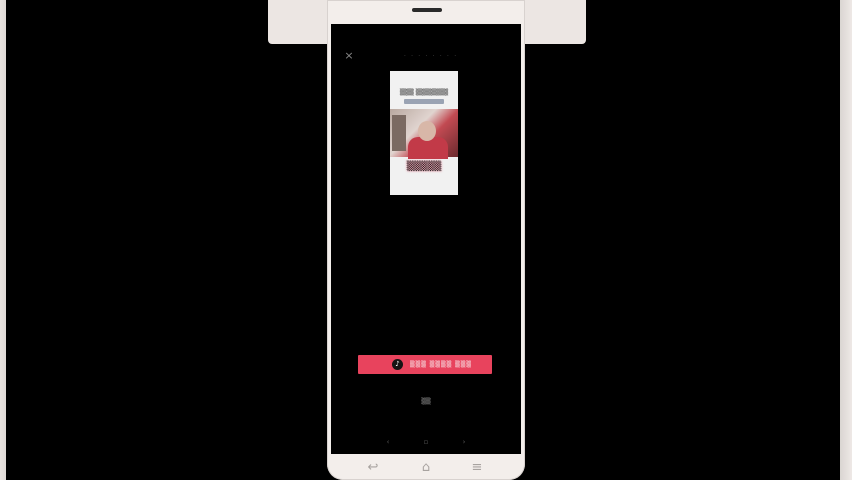 The image size is (852, 480). Describe the element at coordinates (426, 402) in the screenshot. I see `done-link: ▒▒` at that location.